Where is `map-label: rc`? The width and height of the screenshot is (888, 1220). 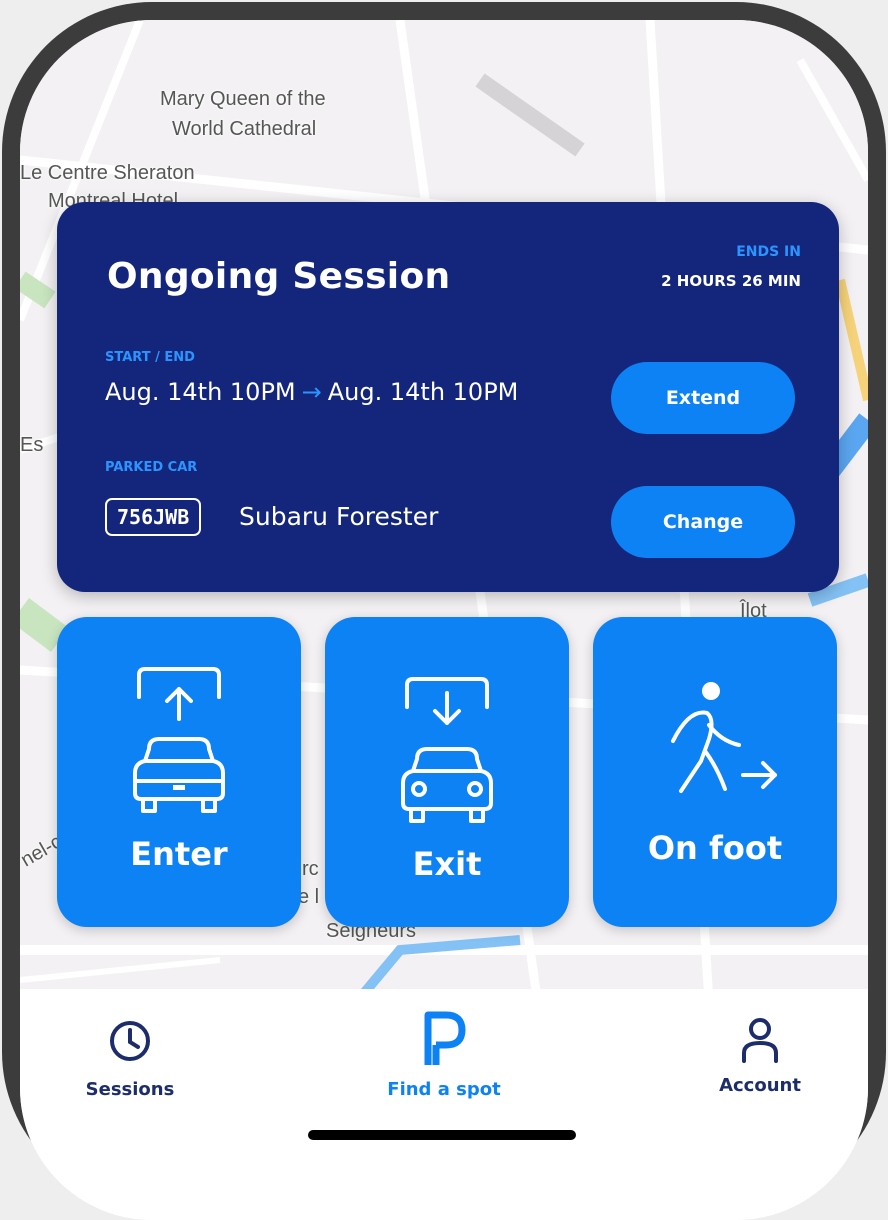 map-label: rc is located at coordinates (310, 869).